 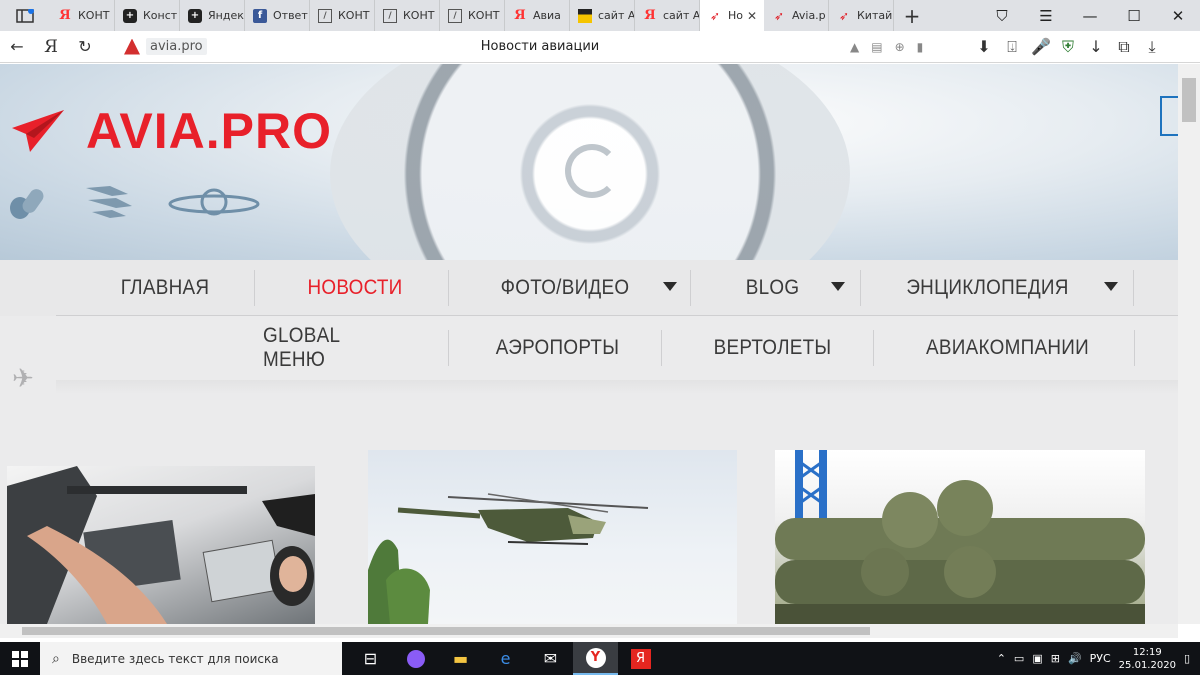 What do you see at coordinates (1001, 658) in the screenshot?
I see `chevron-up-icon: ⌃` at bounding box center [1001, 658].